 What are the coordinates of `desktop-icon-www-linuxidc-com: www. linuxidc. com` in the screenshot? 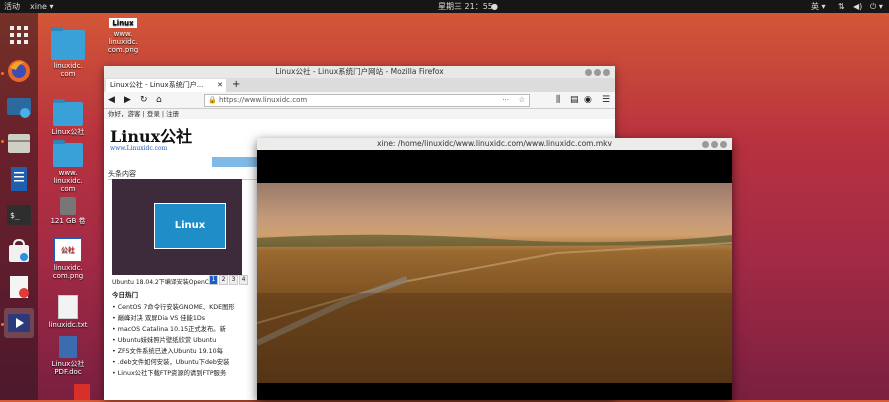 It's located at (68, 166).